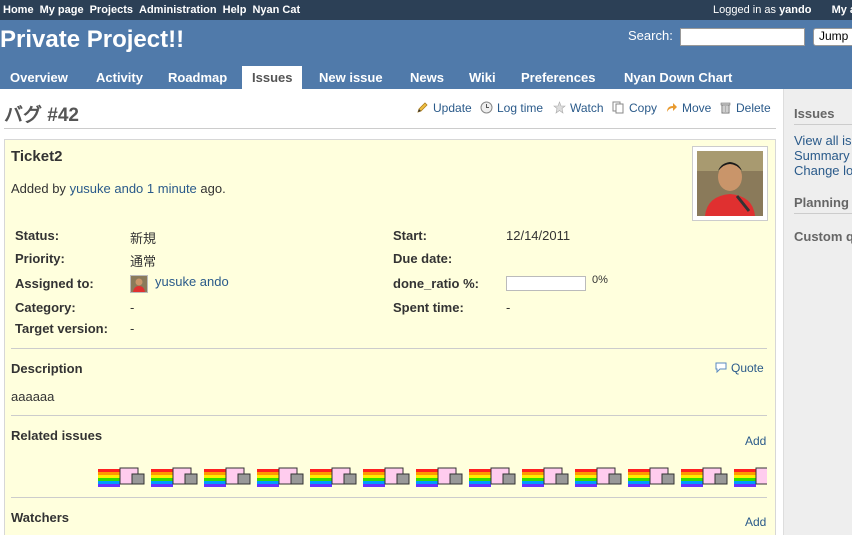  Describe the element at coordinates (37, 235) in the screenshot. I see `status-label: Status:` at that location.